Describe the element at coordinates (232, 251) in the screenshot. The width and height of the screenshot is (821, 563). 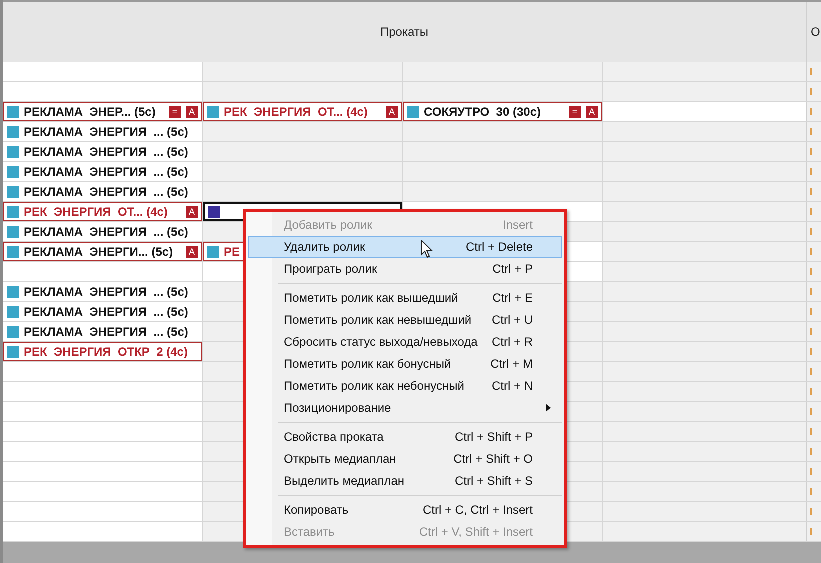
I see `spot-label: РЕ` at that location.